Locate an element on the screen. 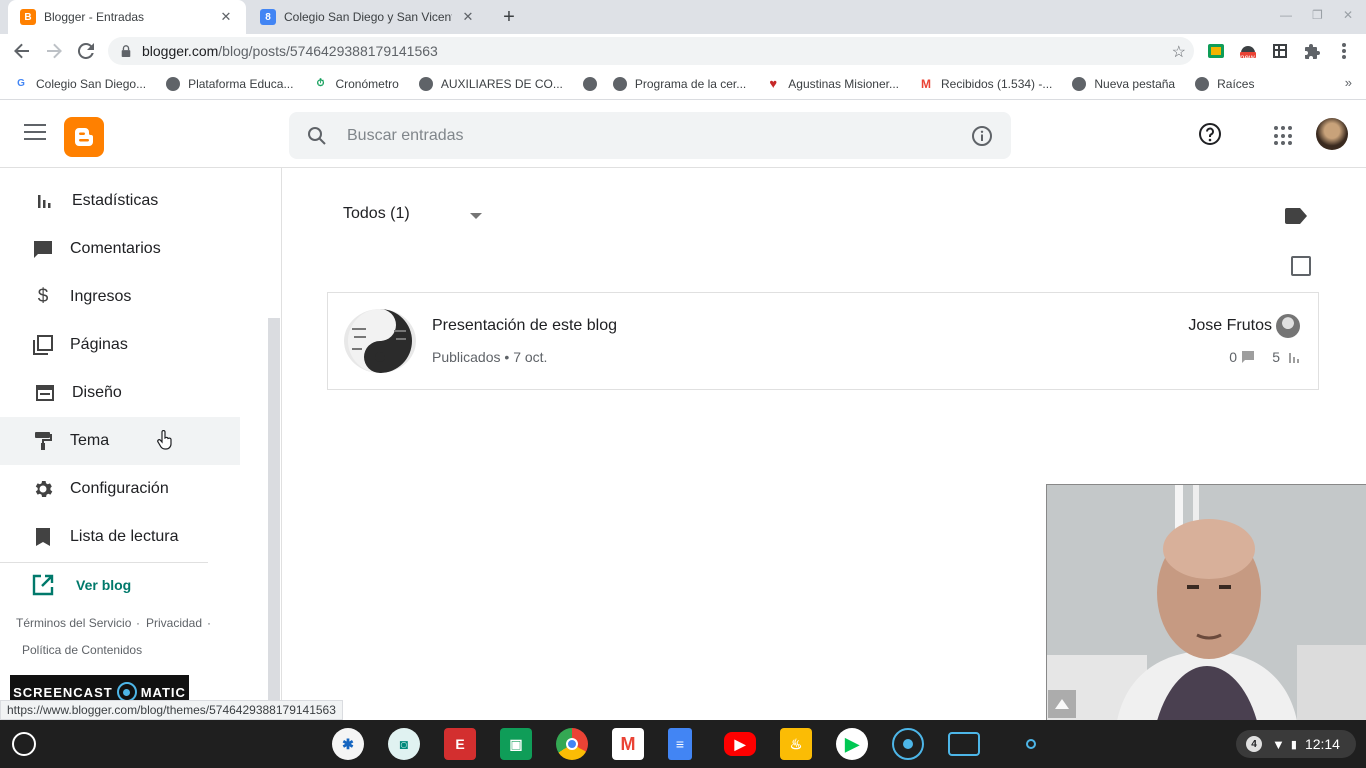 Image resolution: width=1366 pixels, height=768 pixels. blogger-header is located at coordinates (683, 134).